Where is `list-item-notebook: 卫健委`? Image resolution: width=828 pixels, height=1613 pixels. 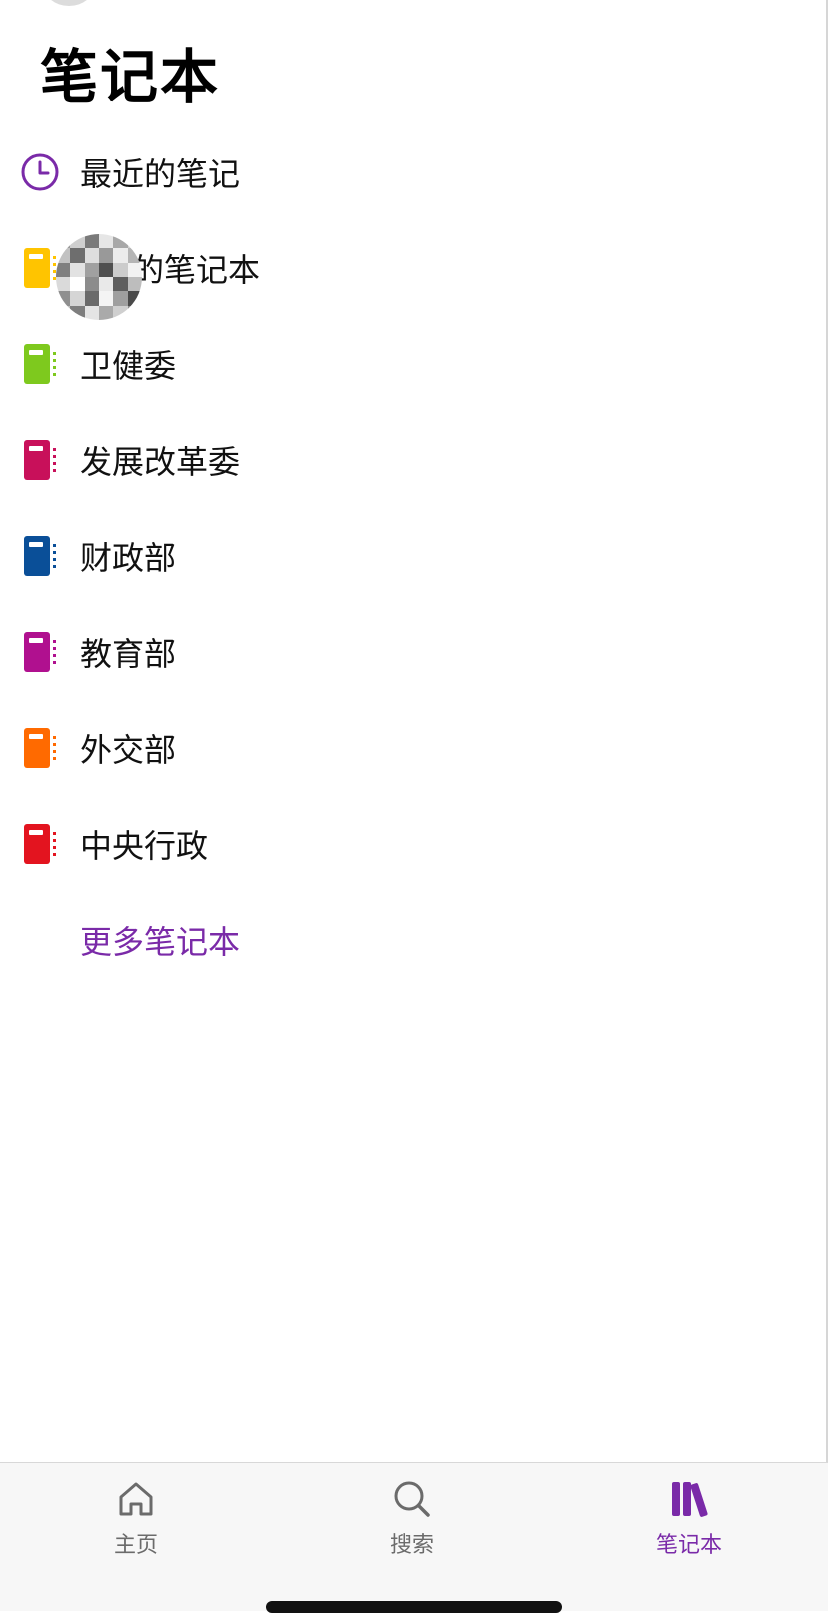
list-item-notebook: 卫健委 is located at coordinates (413, 364).